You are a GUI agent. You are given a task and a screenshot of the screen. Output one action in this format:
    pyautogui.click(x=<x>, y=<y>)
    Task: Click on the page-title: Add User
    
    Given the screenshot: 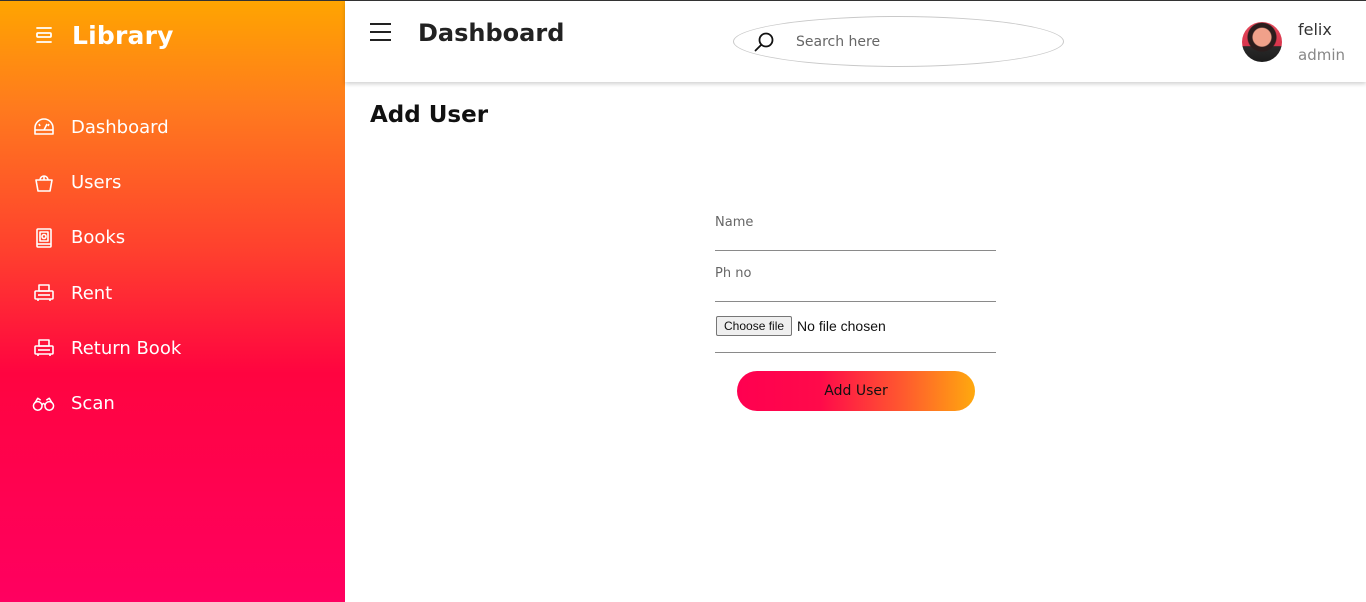 What is the action you would take?
    pyautogui.click(x=429, y=115)
    